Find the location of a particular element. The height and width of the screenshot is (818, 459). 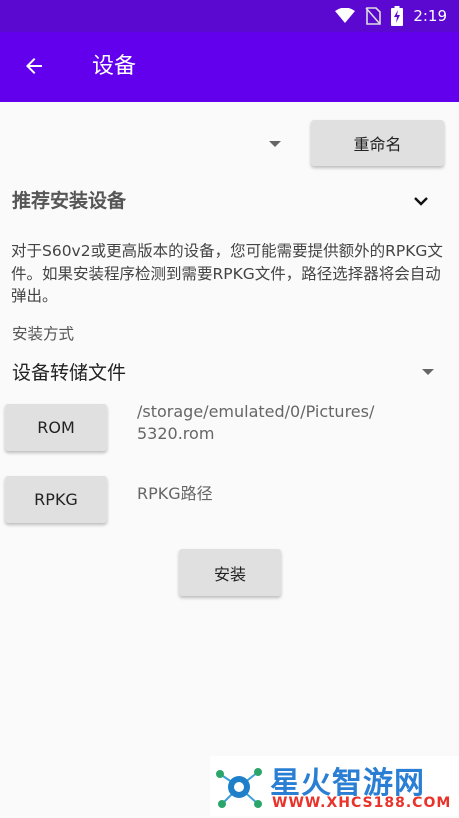

install-method-select: 设备转储文件 is located at coordinates (69, 371).